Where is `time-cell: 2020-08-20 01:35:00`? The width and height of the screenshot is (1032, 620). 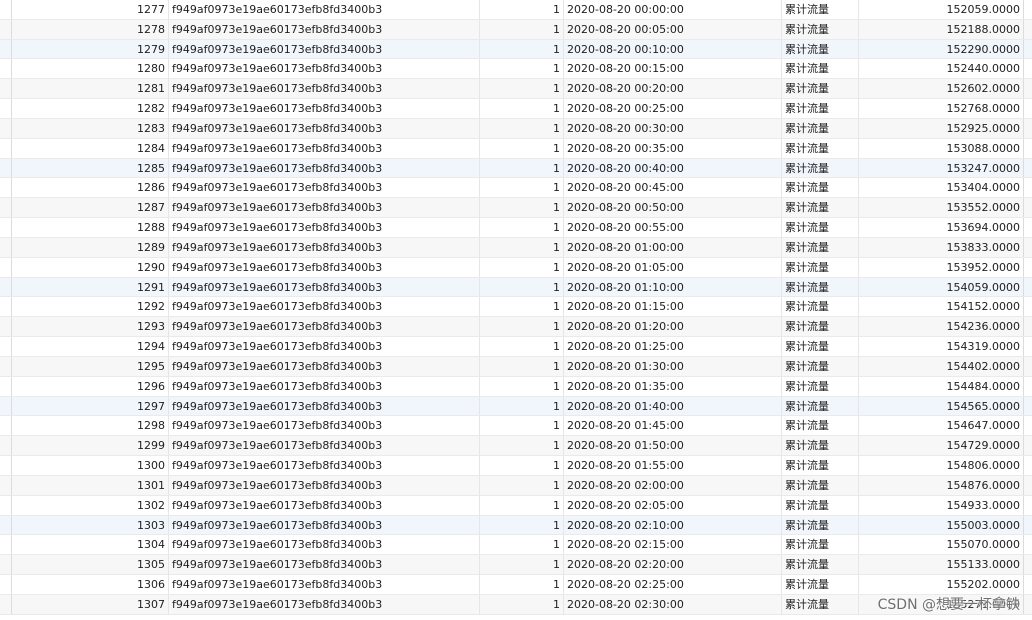 time-cell: 2020-08-20 01:35:00 is located at coordinates (673, 386).